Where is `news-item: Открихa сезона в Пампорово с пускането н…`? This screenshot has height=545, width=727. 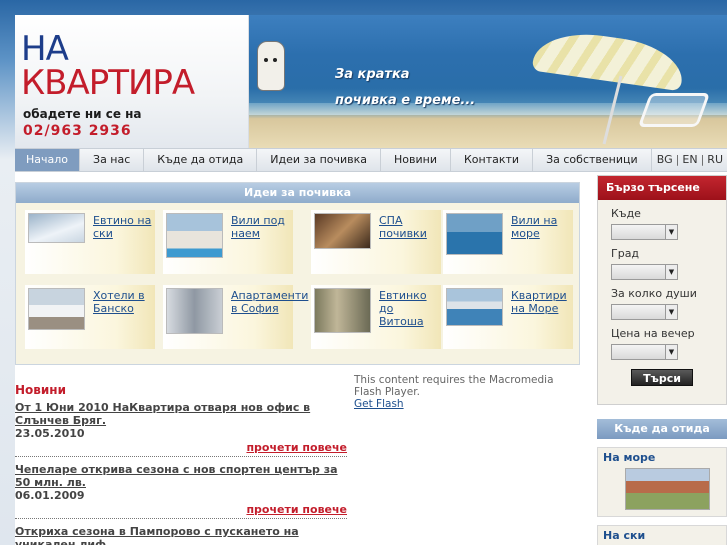
news-item: Открихa сезона в Пампорово с пускането н… is located at coordinates (181, 535).